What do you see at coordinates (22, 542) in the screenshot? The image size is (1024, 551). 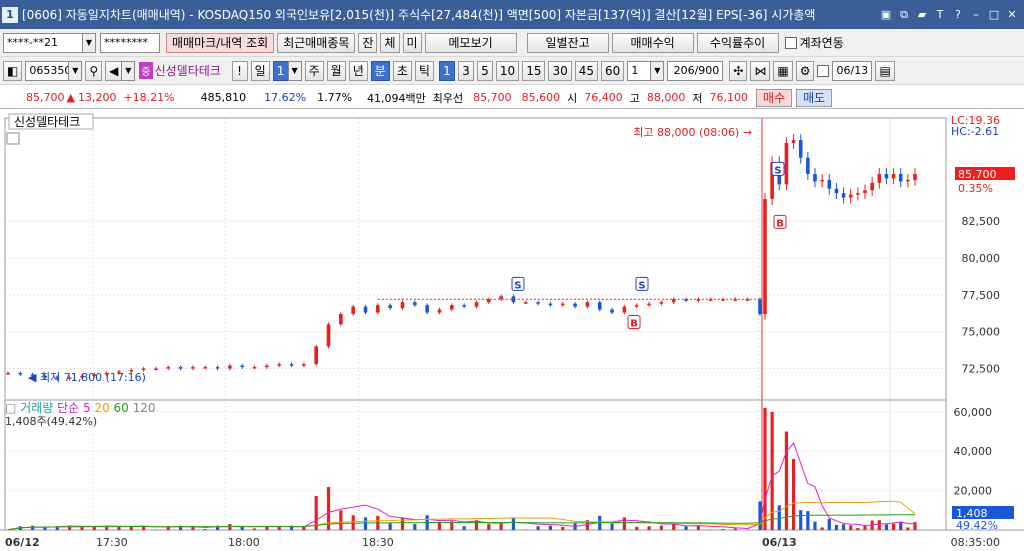 I see `time-tick-label: 06/12` at bounding box center [22, 542].